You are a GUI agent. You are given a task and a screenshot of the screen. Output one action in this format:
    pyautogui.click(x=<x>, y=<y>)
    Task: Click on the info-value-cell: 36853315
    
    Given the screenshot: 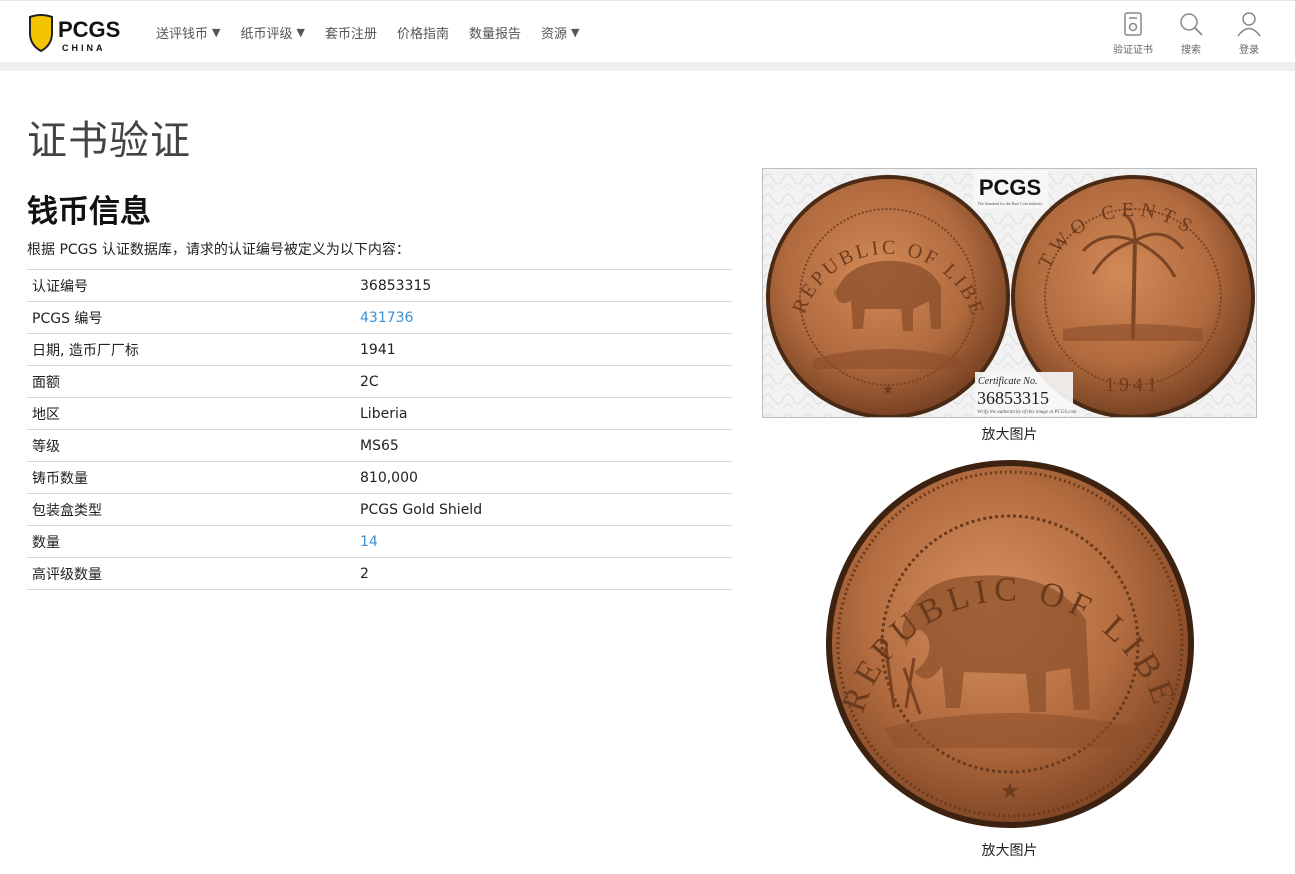 What is the action you would take?
    pyautogui.click(x=396, y=285)
    